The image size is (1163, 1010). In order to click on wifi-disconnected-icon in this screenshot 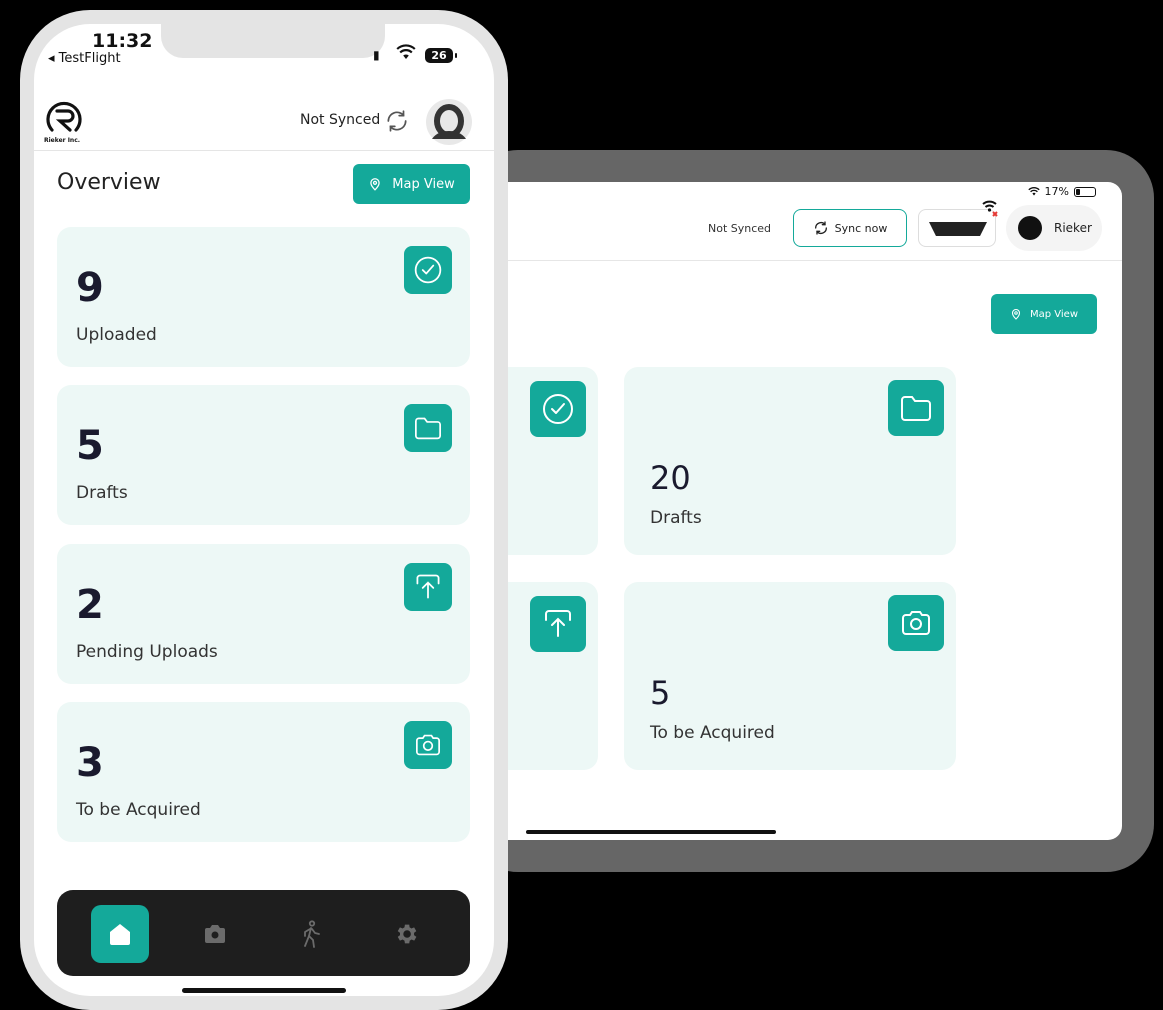, I will do `click(990, 208)`.